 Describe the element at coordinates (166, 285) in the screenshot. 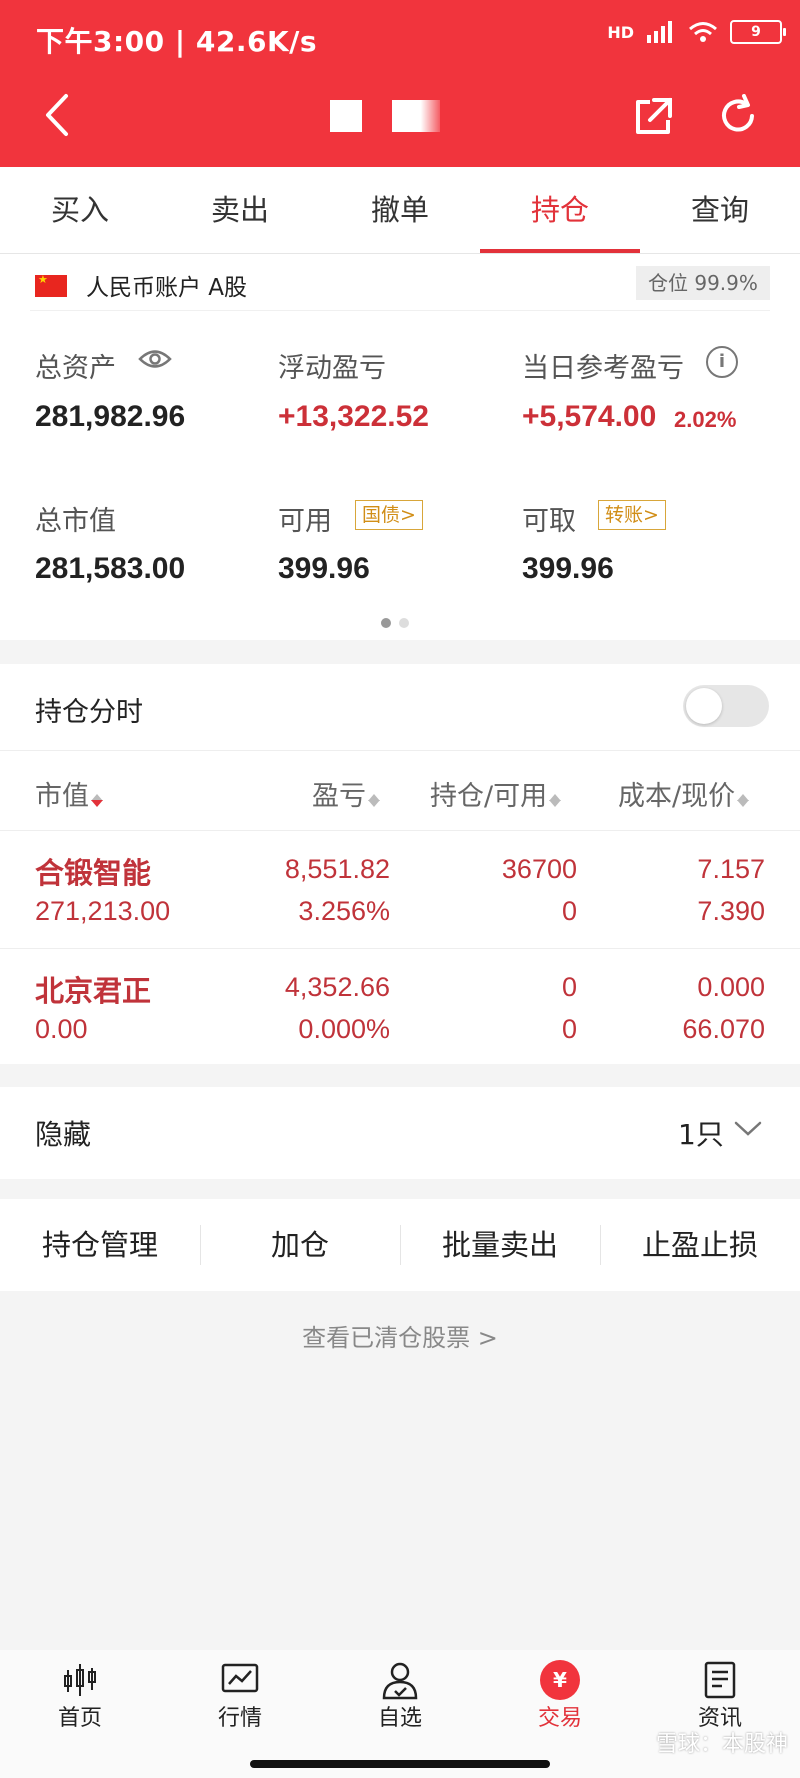

I see `account-label: 人民币账户 A股` at that location.